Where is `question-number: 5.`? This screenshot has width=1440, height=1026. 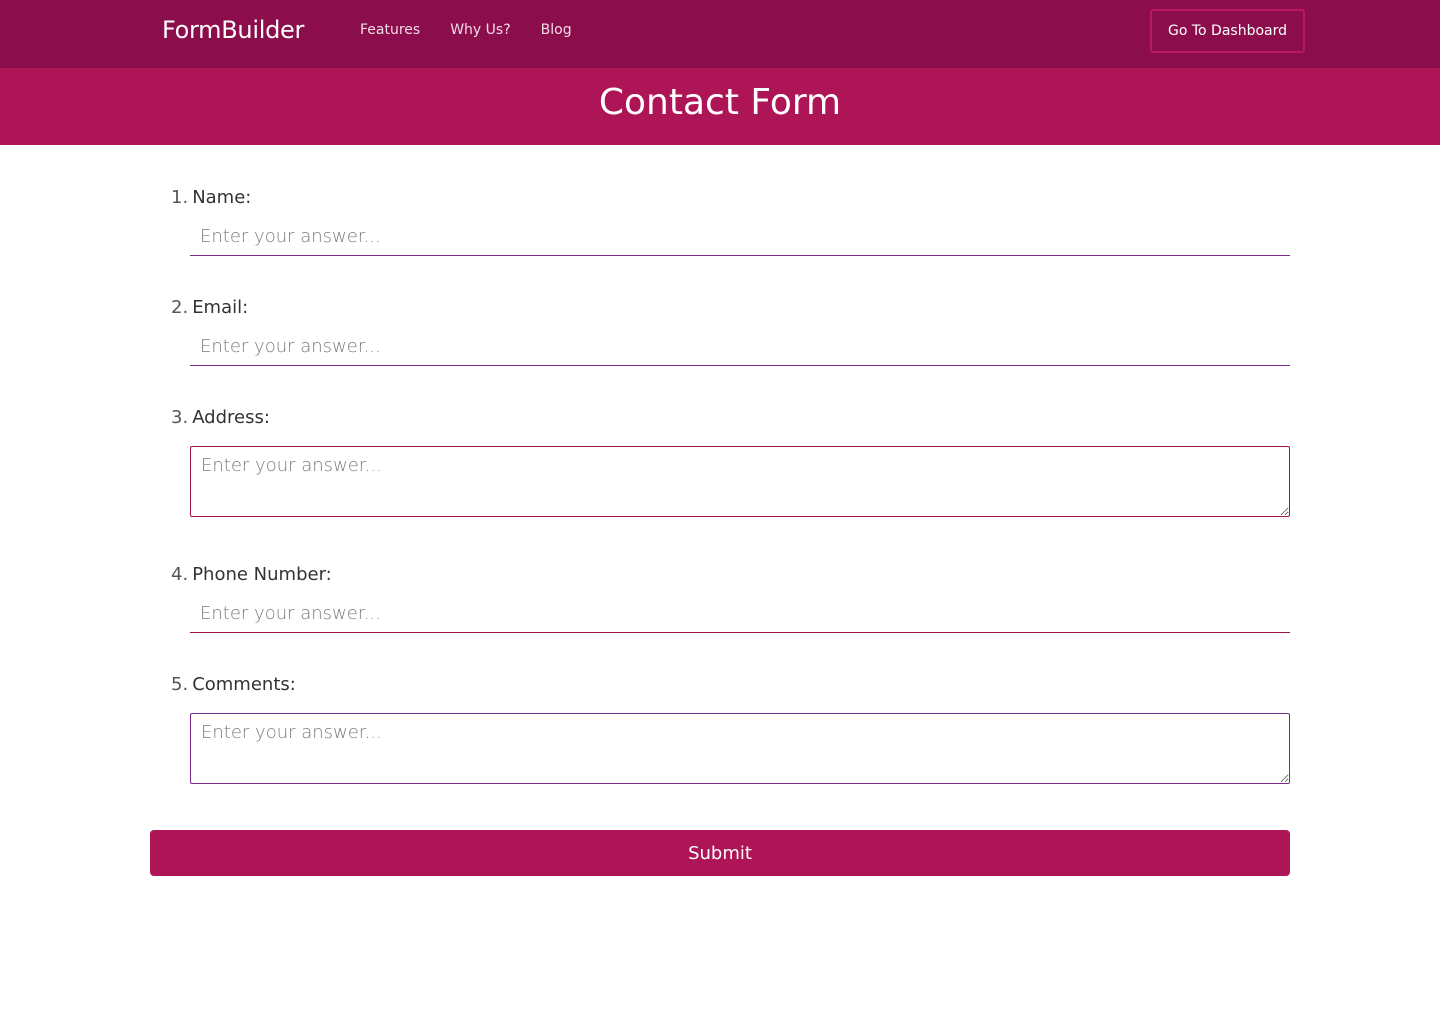
question-number: 5. is located at coordinates (180, 684).